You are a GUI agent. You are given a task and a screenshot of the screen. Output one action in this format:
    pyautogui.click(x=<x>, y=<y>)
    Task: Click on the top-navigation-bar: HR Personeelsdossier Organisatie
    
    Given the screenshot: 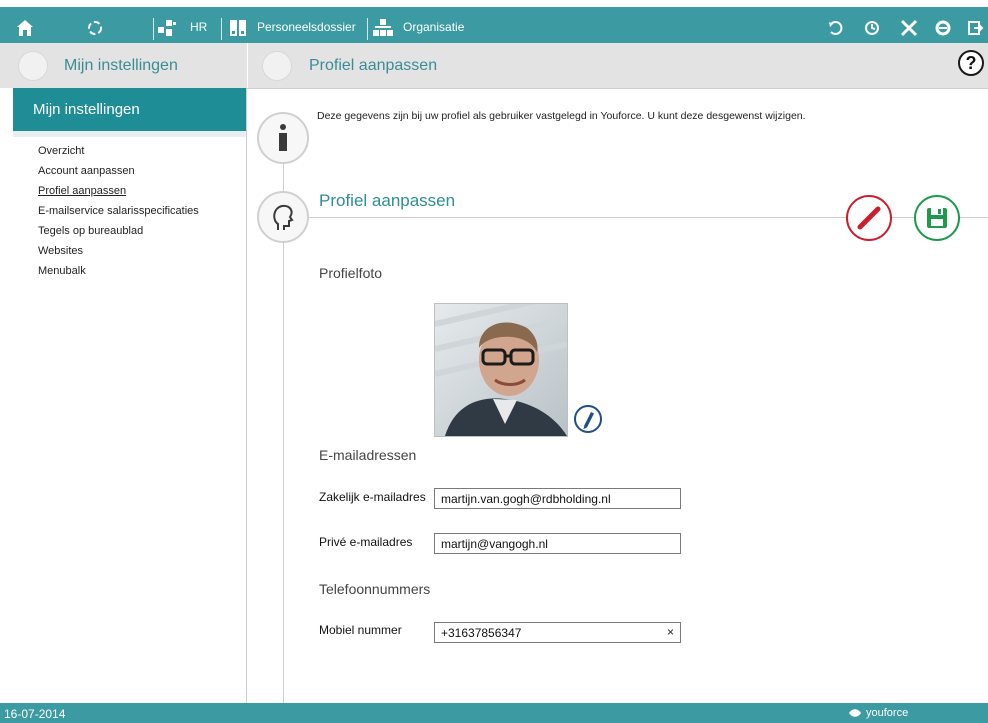 What is the action you would take?
    pyautogui.click(x=494, y=21)
    